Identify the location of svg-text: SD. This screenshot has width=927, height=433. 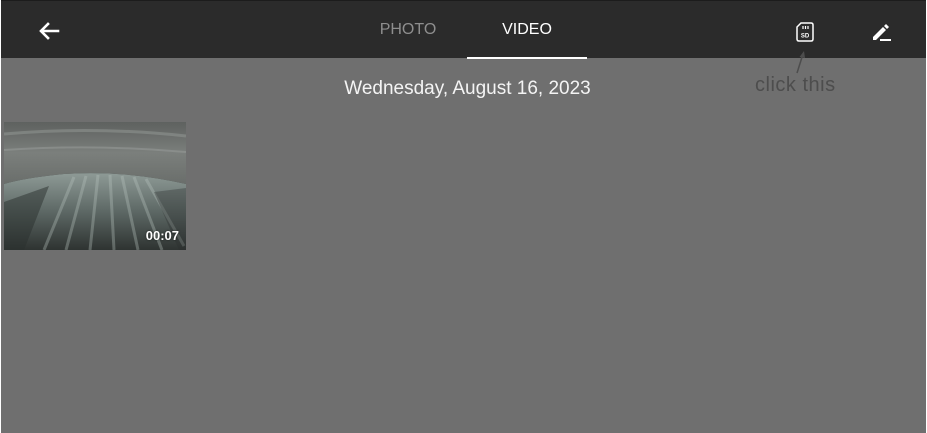
(805, 37).